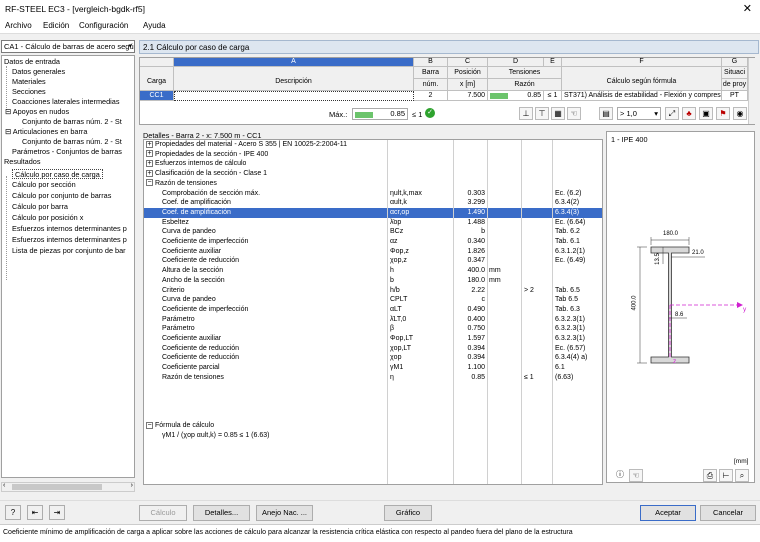  What do you see at coordinates (132, 485) in the screenshot?
I see `chevron-right-icon: ›` at bounding box center [132, 485].